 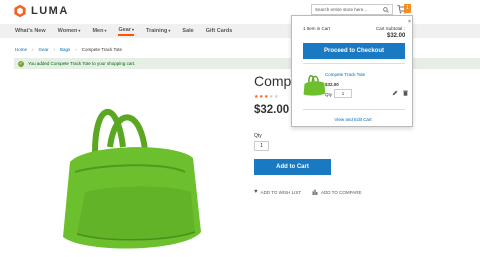 I want to click on nav-label: Gear, so click(x=124, y=29).